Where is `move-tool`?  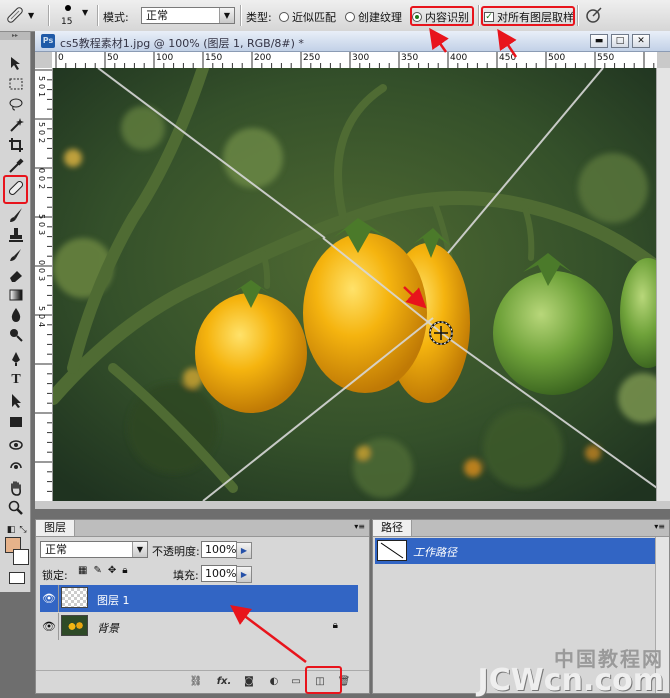 move-tool is located at coordinates (16, 63).